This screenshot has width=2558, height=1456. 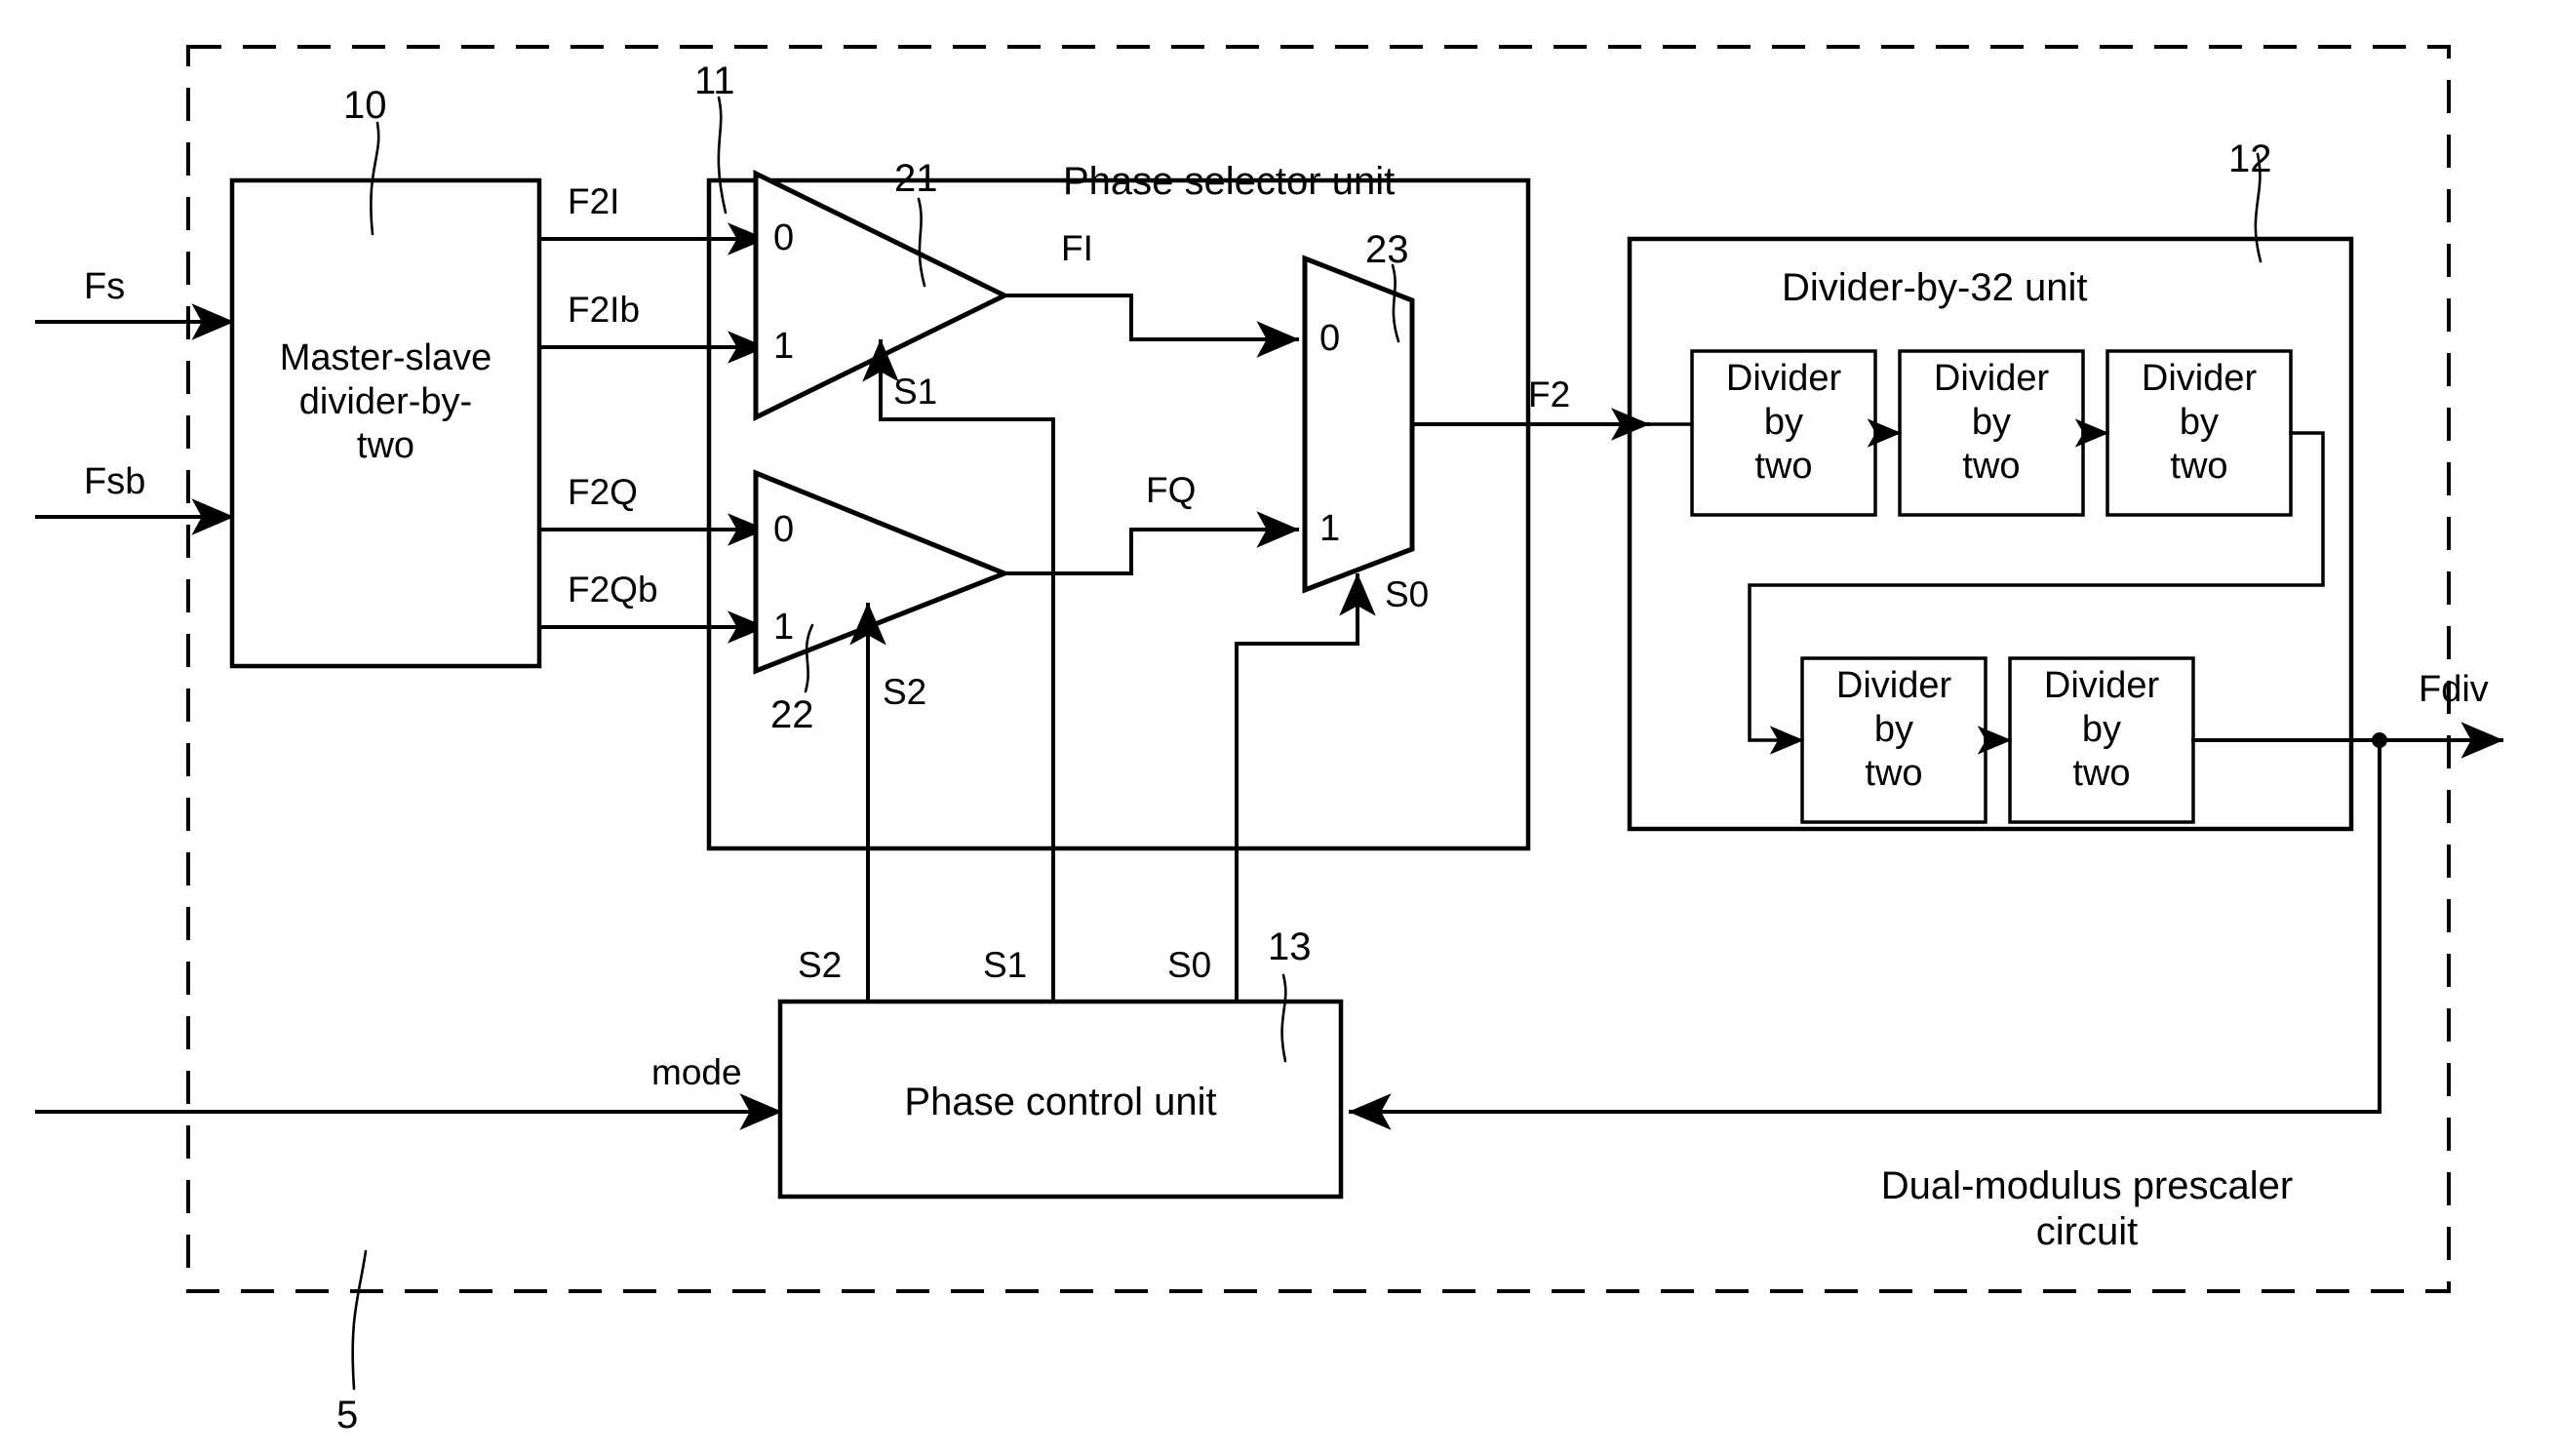 What do you see at coordinates (613, 590) in the screenshot?
I see `signal-label-f2qb: F2Qb` at bounding box center [613, 590].